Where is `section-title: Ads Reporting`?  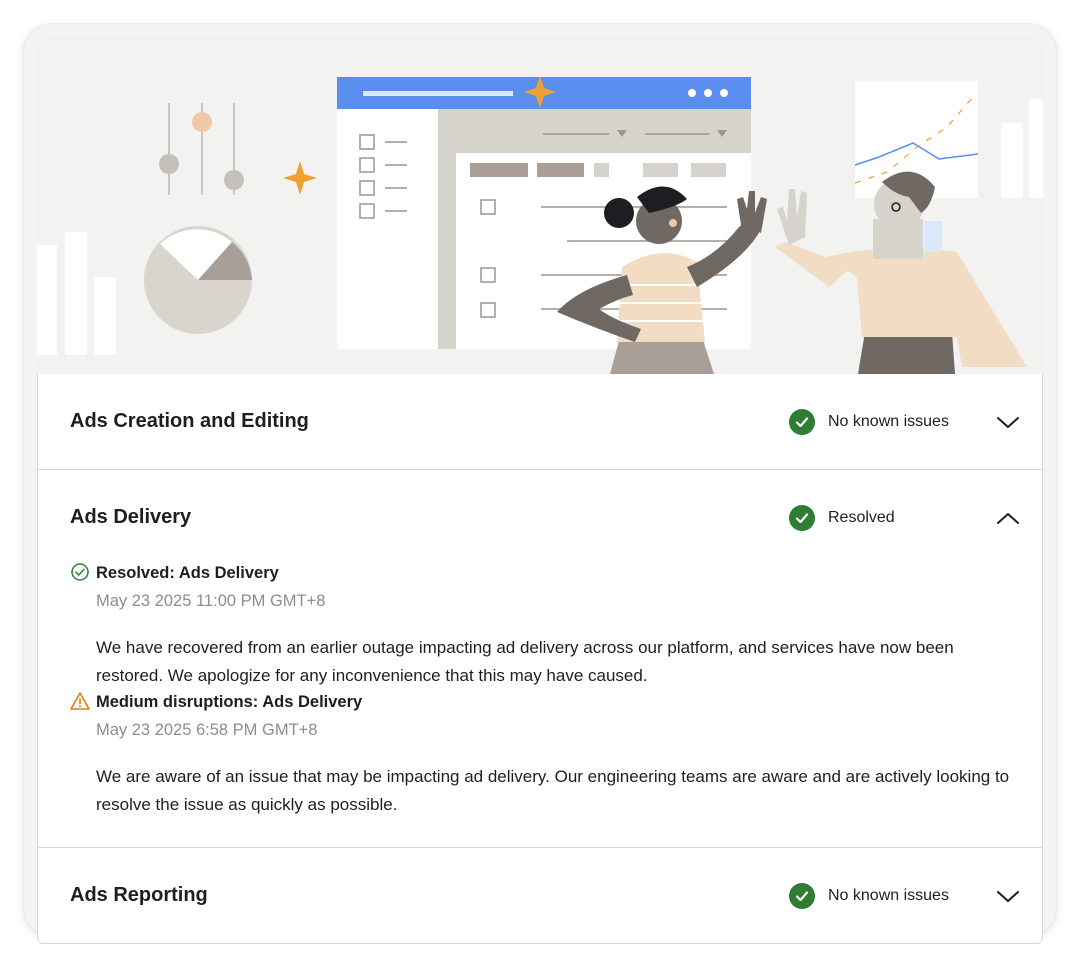
section-title: Ads Reporting is located at coordinates (139, 895).